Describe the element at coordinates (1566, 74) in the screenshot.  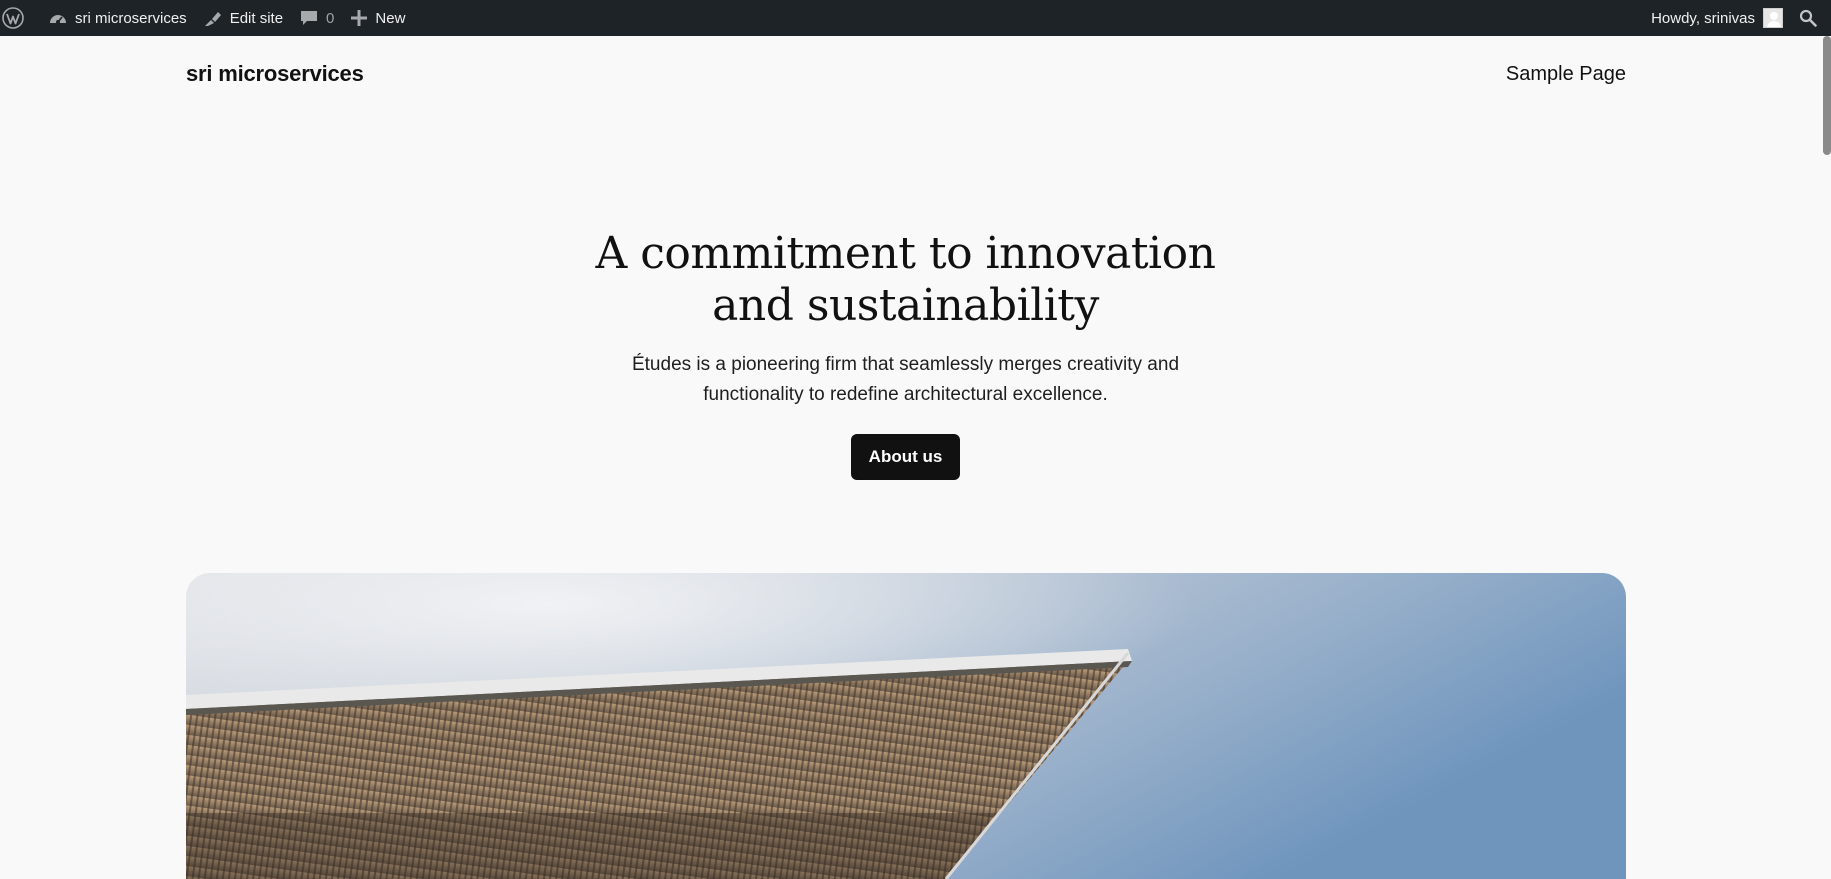
I see `nav-item-sample-page: Sample Page` at that location.